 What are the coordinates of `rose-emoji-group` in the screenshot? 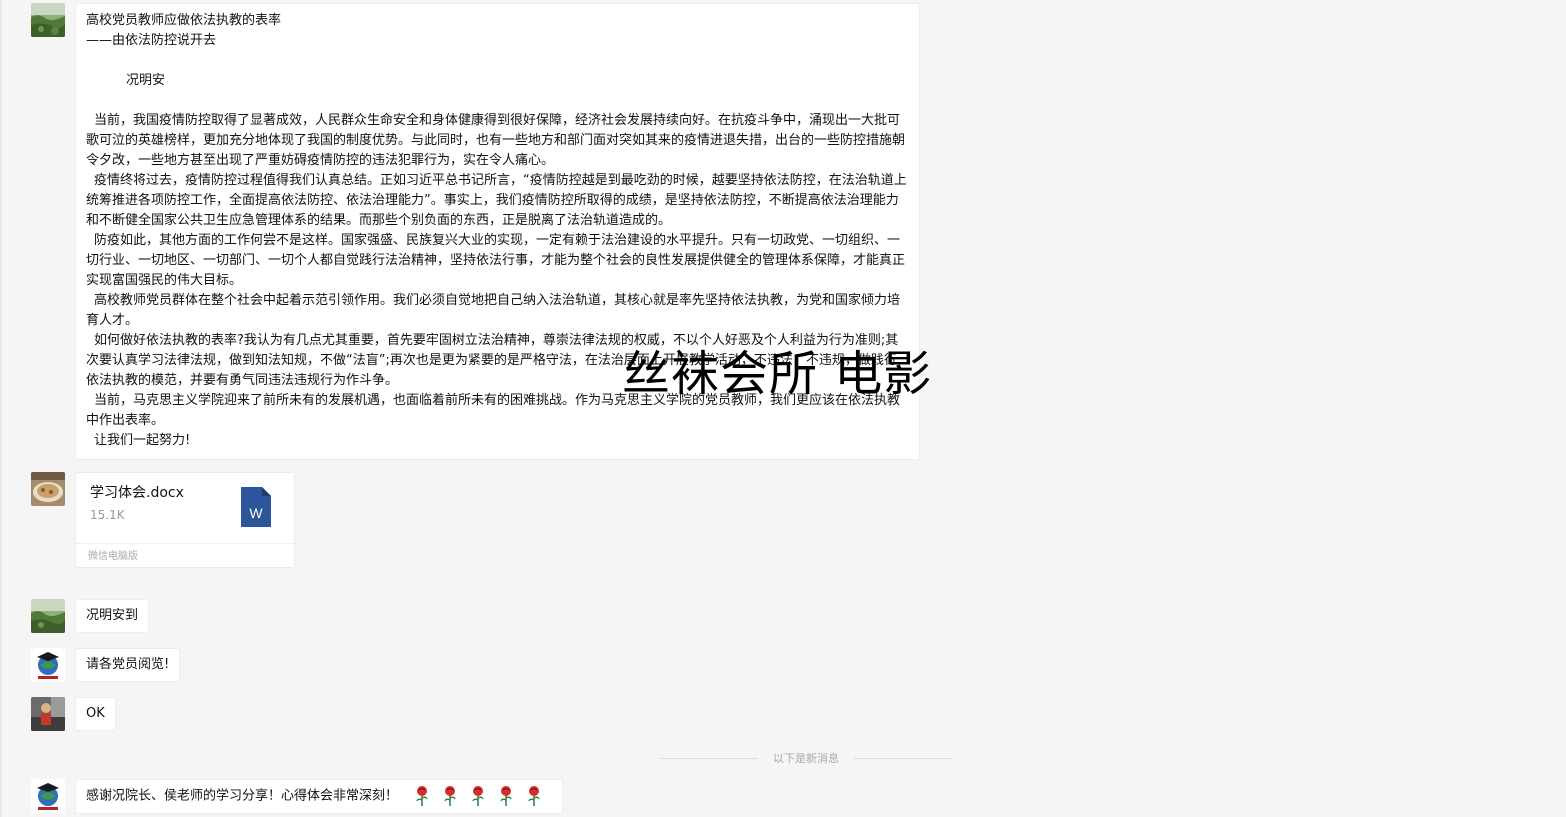 It's located at (478, 796).